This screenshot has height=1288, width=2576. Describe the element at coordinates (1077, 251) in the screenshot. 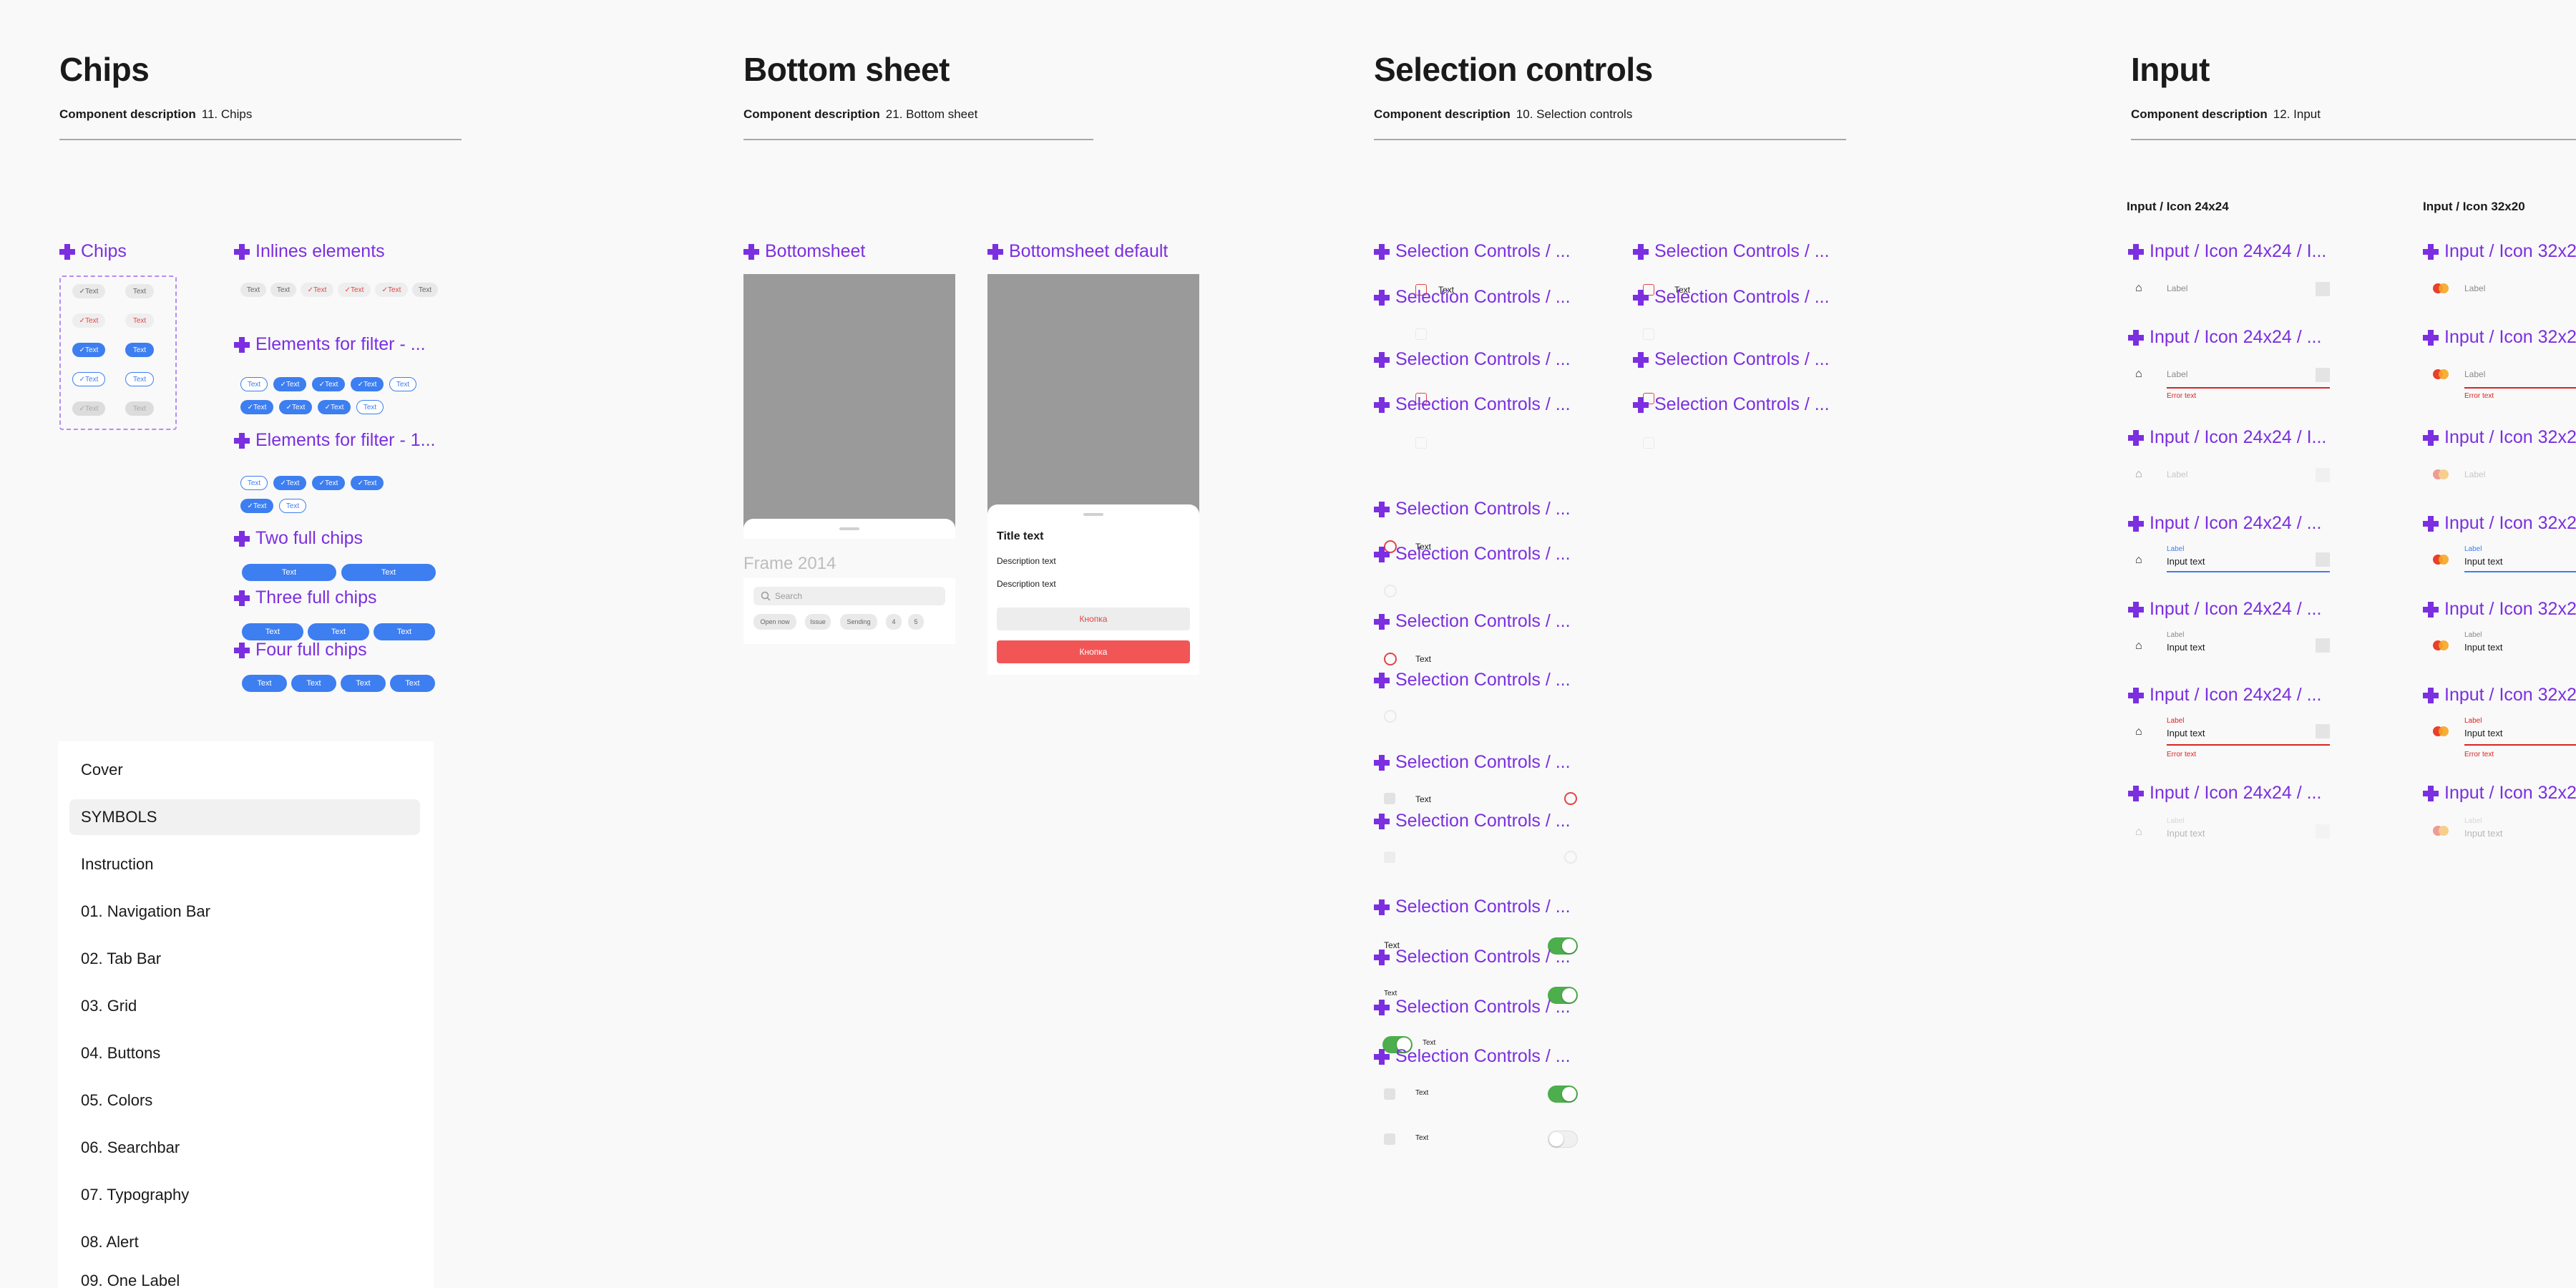

I see `bottomsheet-default-component: Bottomsheet default` at that location.